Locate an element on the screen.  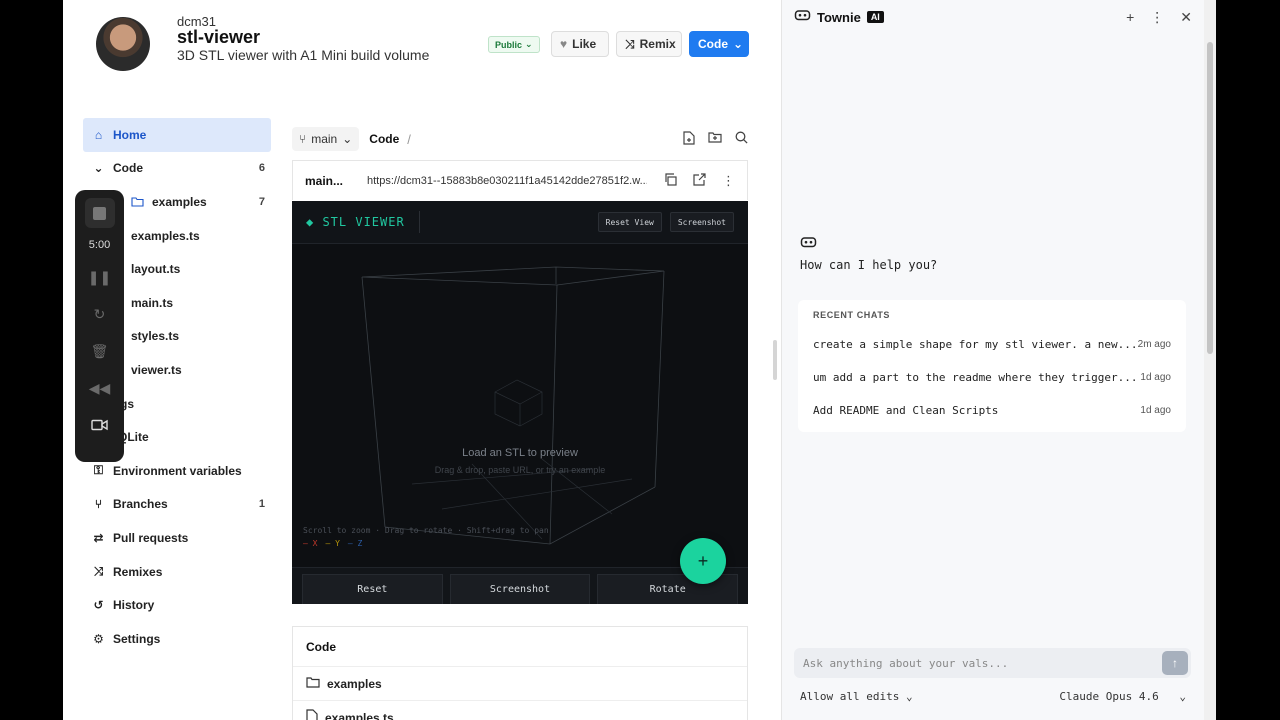
allow-edits-dropdown: Allow all edits ⌄ is located at coordinates (856, 696).